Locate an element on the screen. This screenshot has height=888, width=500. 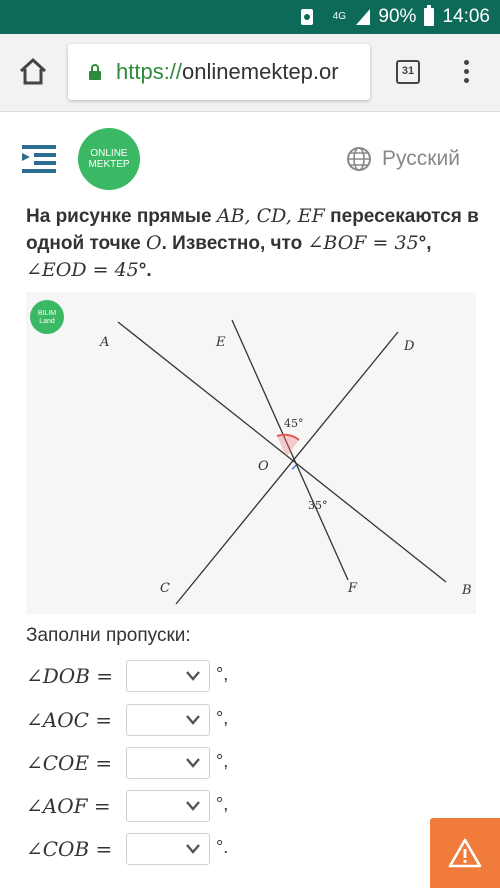
answer-suffix-aoc: °, is located at coordinates (222, 718).